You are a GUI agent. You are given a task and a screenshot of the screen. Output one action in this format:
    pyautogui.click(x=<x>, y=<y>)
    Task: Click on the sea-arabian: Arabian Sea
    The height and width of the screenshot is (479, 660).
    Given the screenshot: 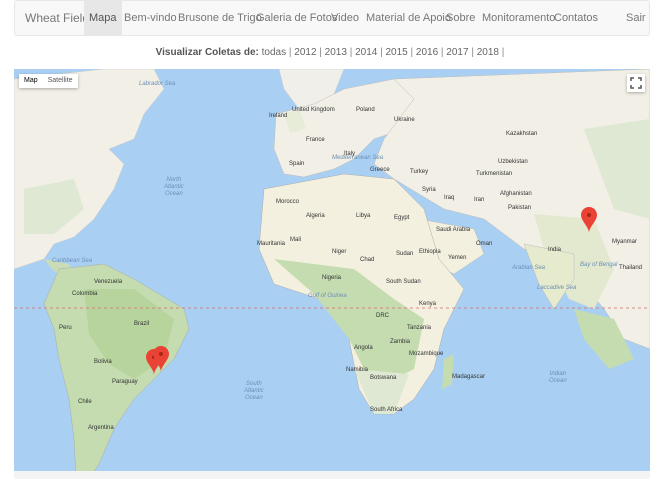 What is the action you would take?
    pyautogui.click(x=529, y=268)
    